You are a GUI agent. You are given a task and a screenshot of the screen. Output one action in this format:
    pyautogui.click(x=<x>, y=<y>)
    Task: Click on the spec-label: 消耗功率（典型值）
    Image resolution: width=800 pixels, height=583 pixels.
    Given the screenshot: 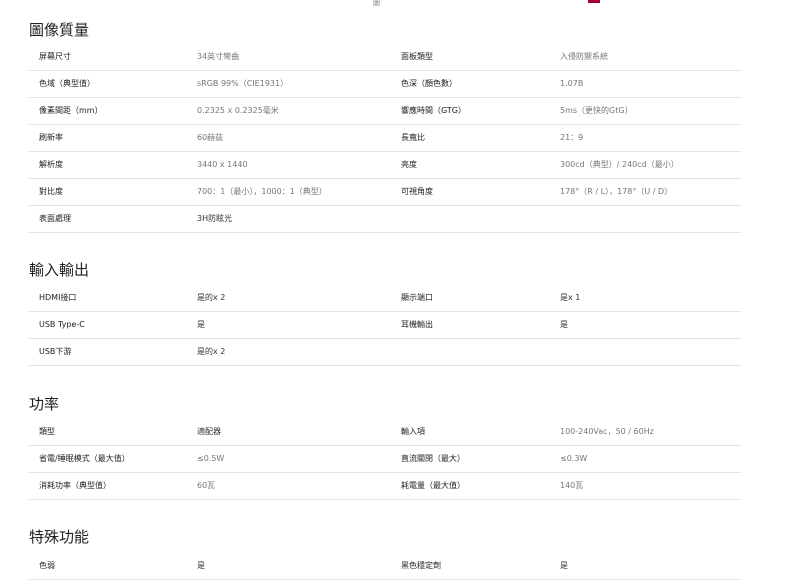 What is the action you would take?
    pyautogui.click(x=75, y=485)
    